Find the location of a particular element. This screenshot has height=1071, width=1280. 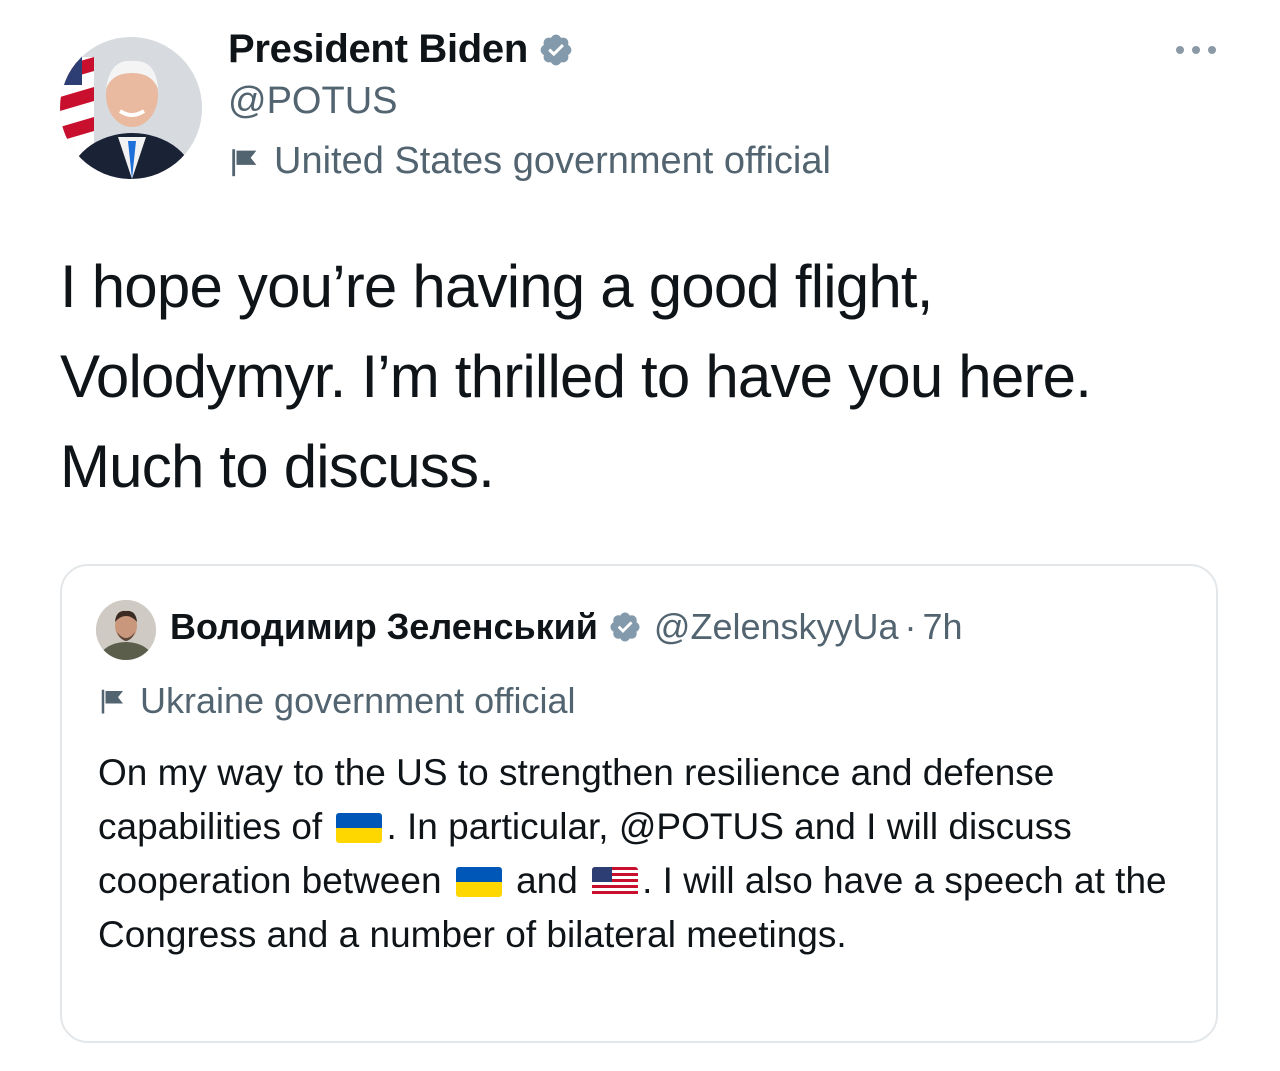

quoted-author-name: Володимир Зеленський is located at coordinates (384, 627).